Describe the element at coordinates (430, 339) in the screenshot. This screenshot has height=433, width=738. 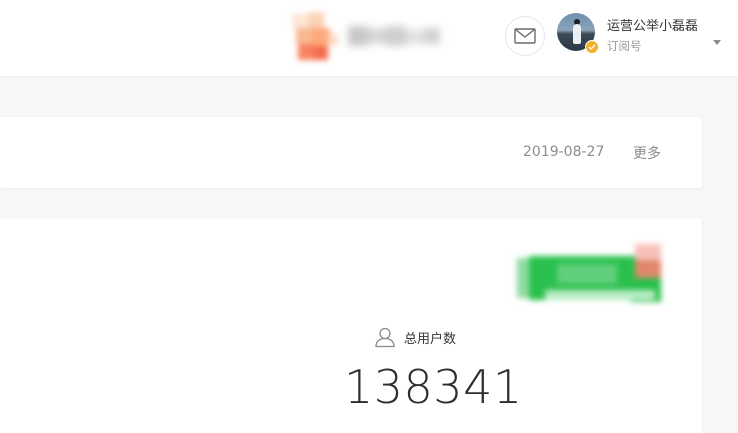
I see `total-users-label-text: 总用户数` at that location.